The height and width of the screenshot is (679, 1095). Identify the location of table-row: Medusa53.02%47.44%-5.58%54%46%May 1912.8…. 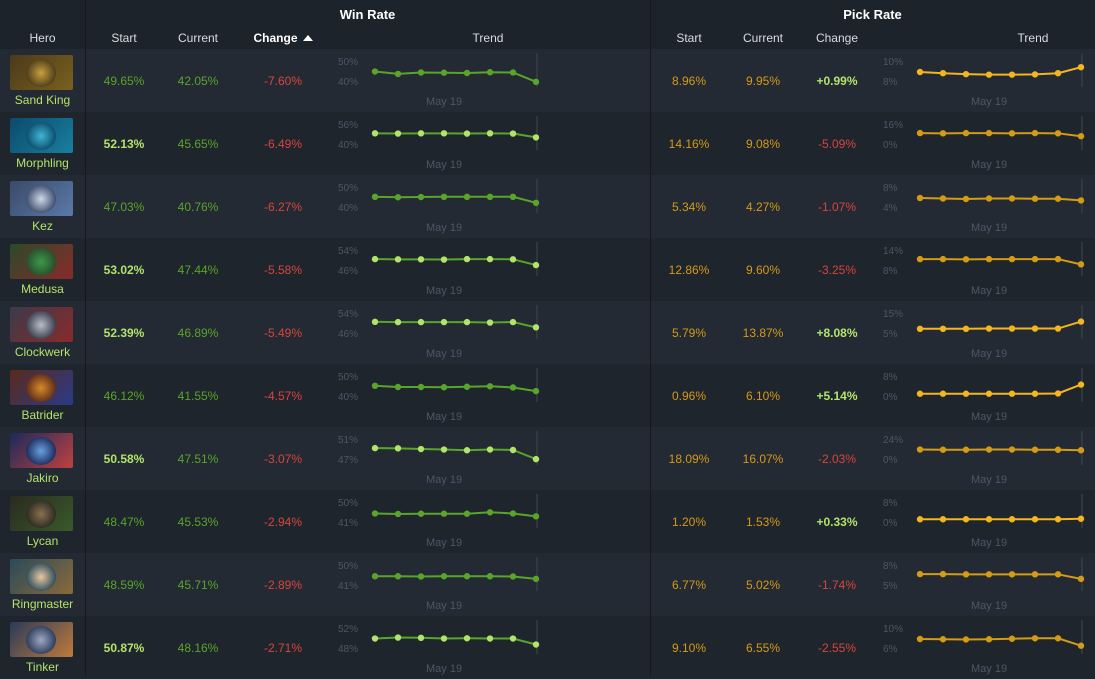
(547, 269).